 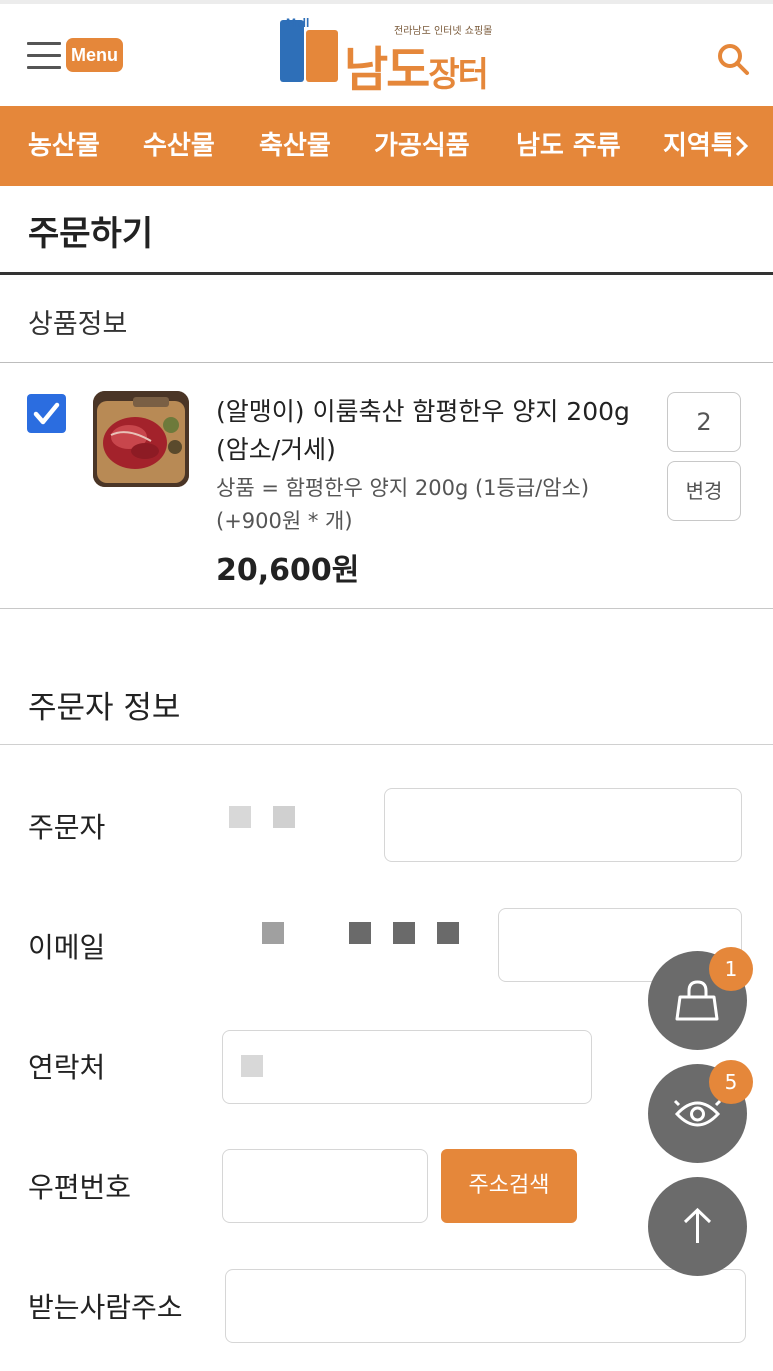 What do you see at coordinates (288, 570) in the screenshot?
I see `product-price: 20,600원` at bounding box center [288, 570].